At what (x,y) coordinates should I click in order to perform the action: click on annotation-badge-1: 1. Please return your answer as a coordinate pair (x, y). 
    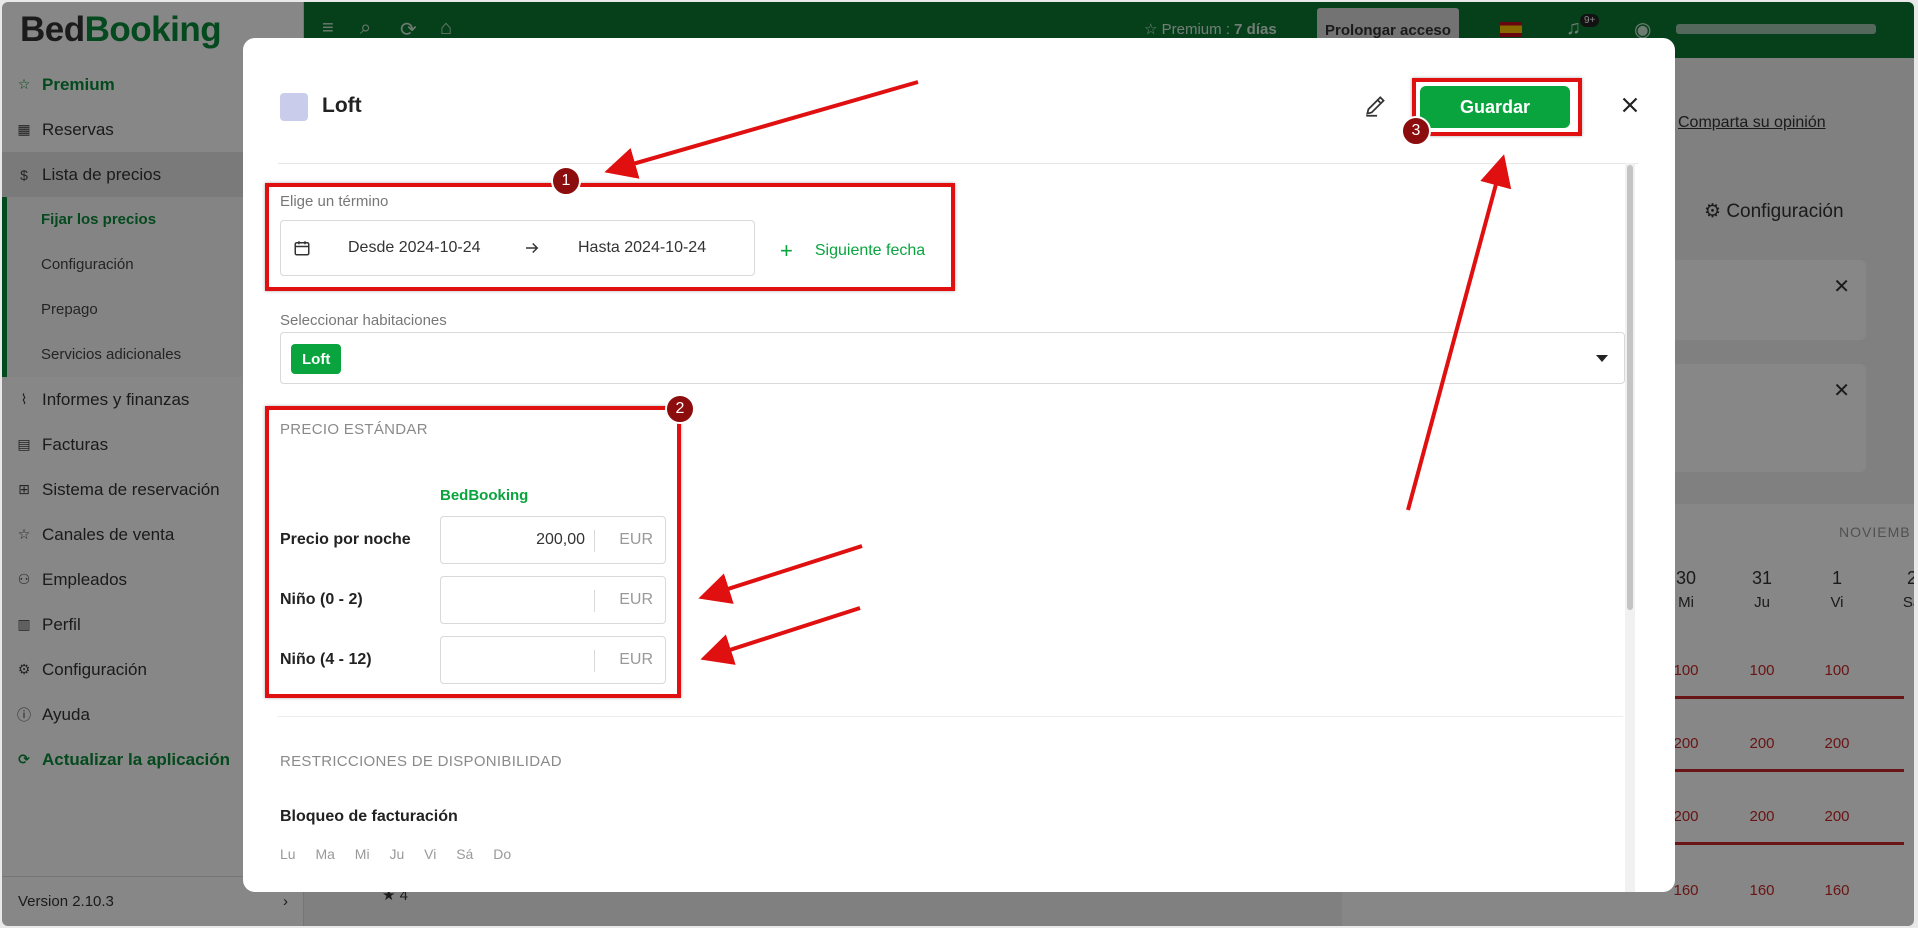
    Looking at the image, I should click on (566, 181).